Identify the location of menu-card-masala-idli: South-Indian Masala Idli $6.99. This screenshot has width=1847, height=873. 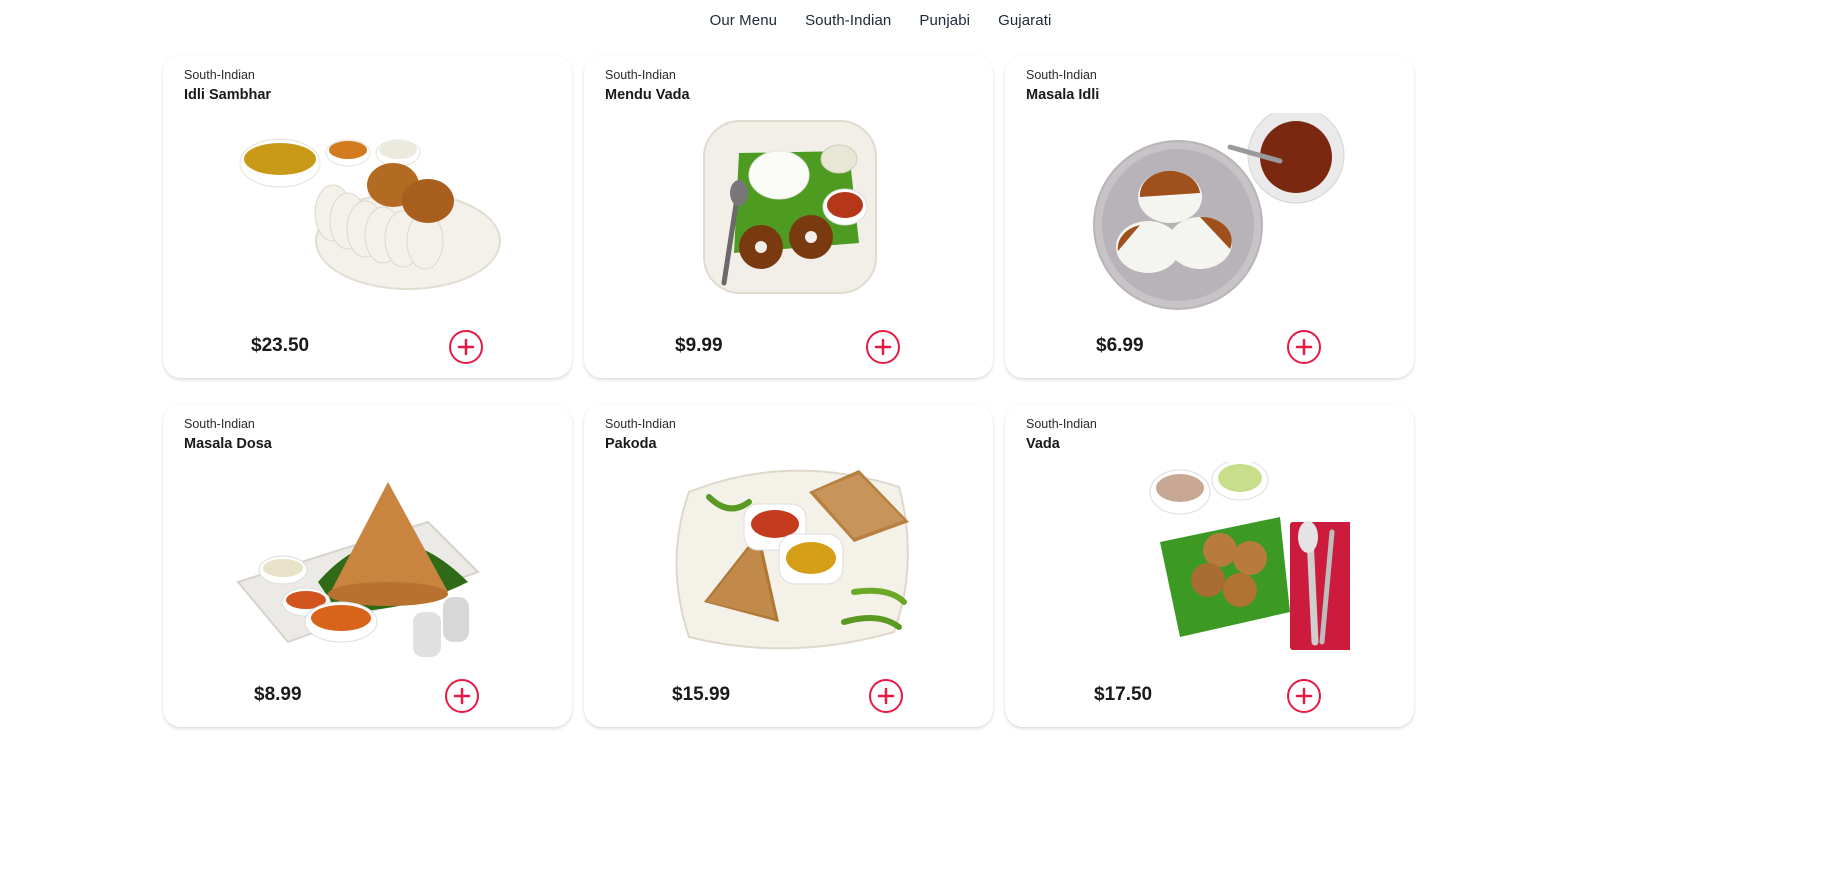
(1209, 216).